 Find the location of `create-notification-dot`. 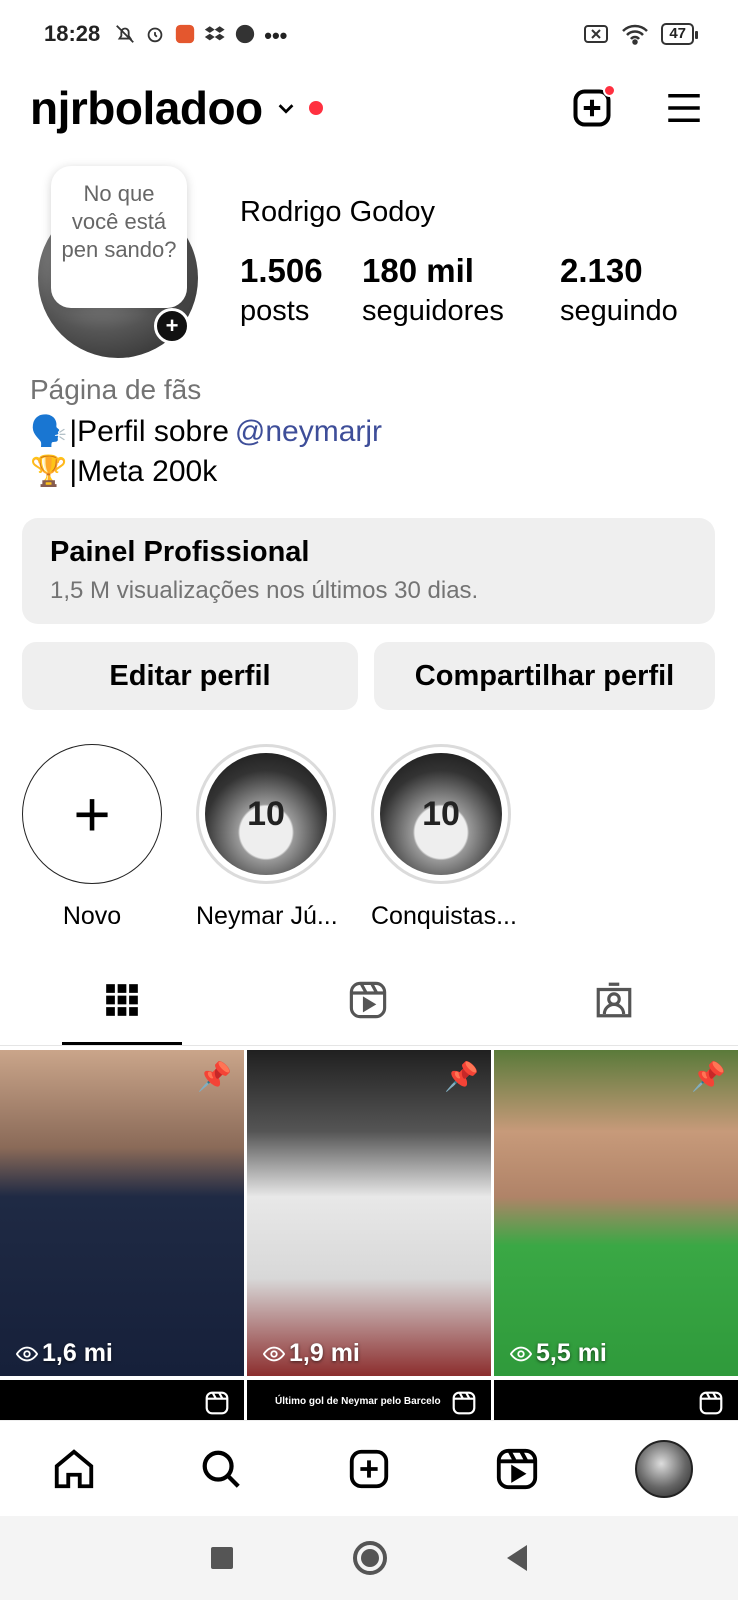

create-notification-dot is located at coordinates (609, 90).